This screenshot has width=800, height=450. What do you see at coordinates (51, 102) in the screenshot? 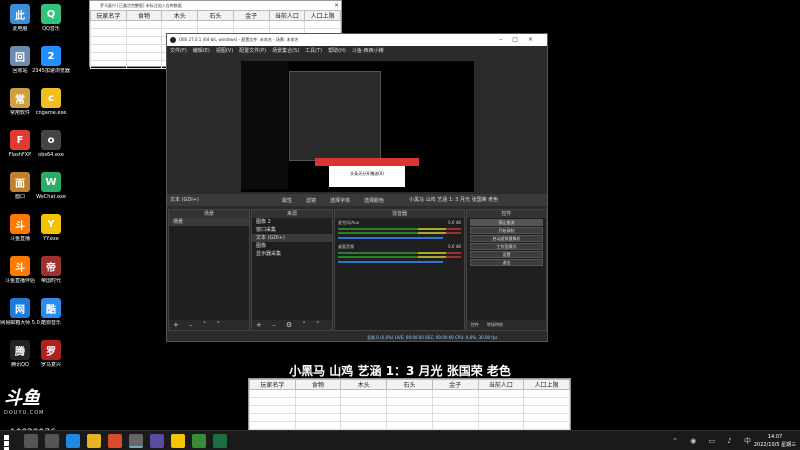
I see `desktop-icon: c cngame.exe` at bounding box center [51, 102].